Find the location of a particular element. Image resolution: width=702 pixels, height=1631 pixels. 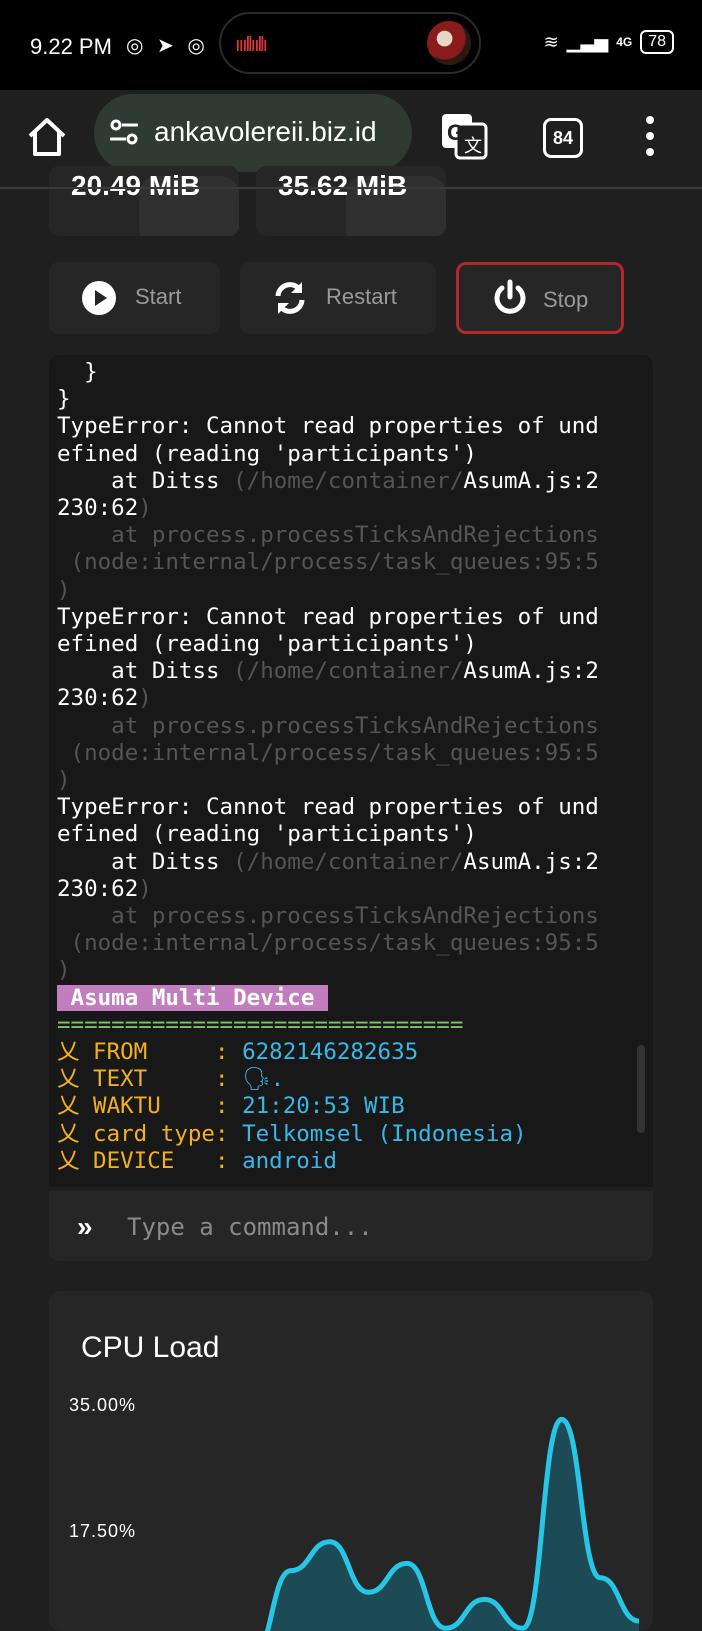

svg-text: G is located at coordinates (455, 132).